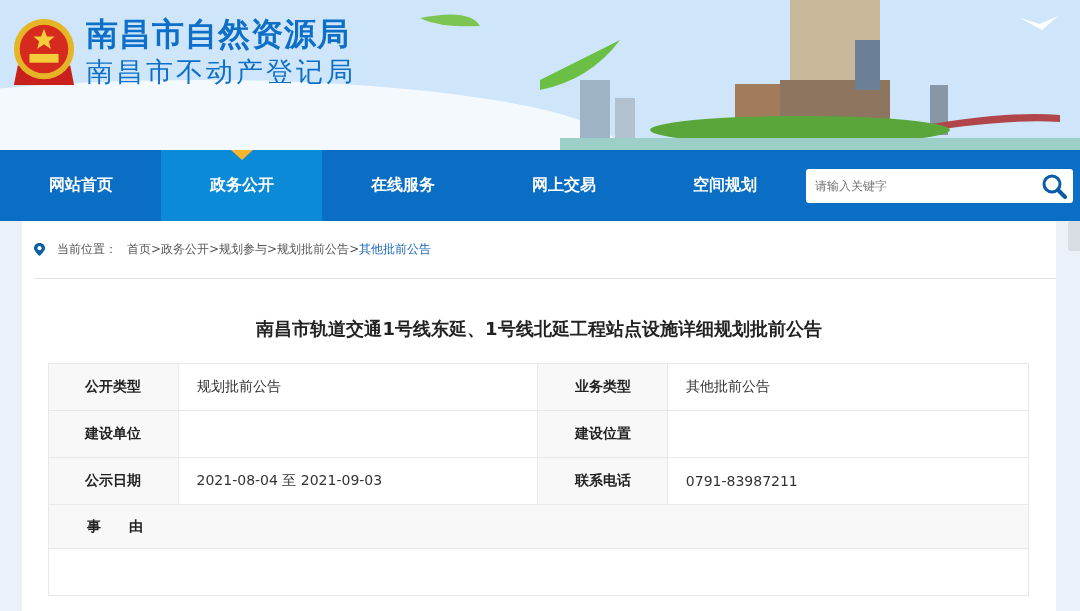  I want to click on article-title: 南昌市轨道交通1号线东延、1号线北延工程站点设施详细规划批前公告, so click(539, 329).